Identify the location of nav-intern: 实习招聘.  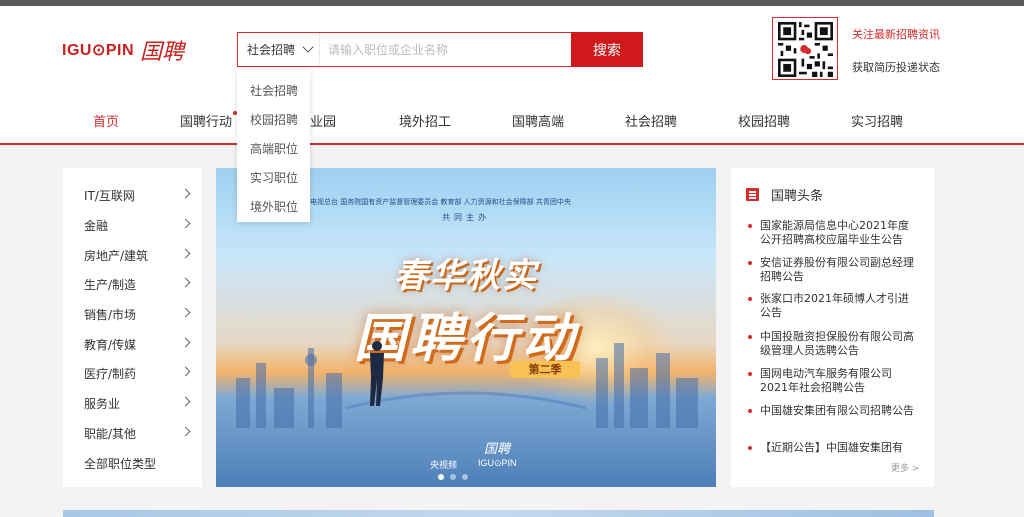
(877, 120).